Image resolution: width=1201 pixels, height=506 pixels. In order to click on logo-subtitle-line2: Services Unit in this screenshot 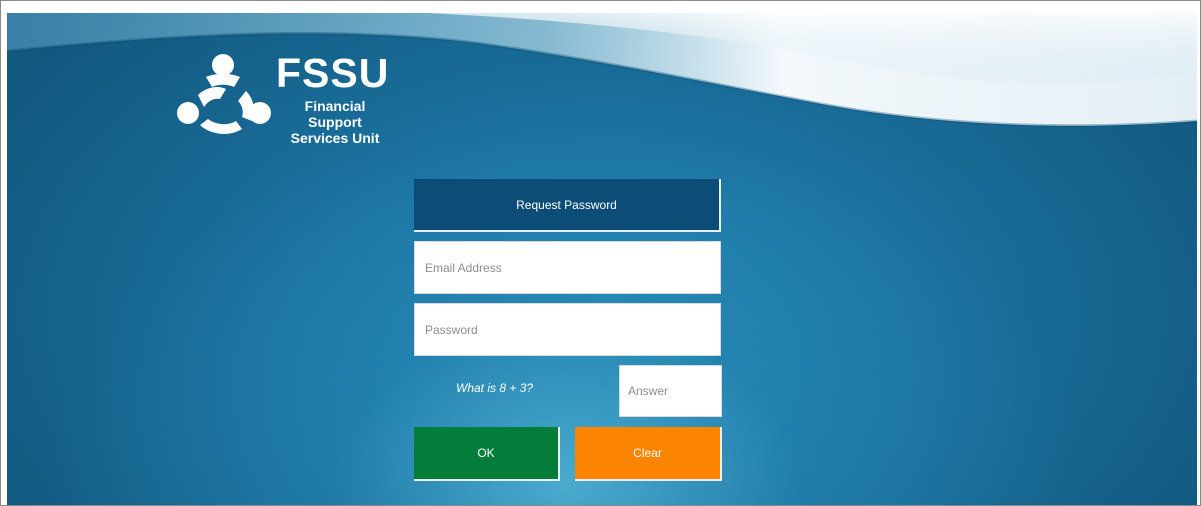, I will do `click(335, 138)`.